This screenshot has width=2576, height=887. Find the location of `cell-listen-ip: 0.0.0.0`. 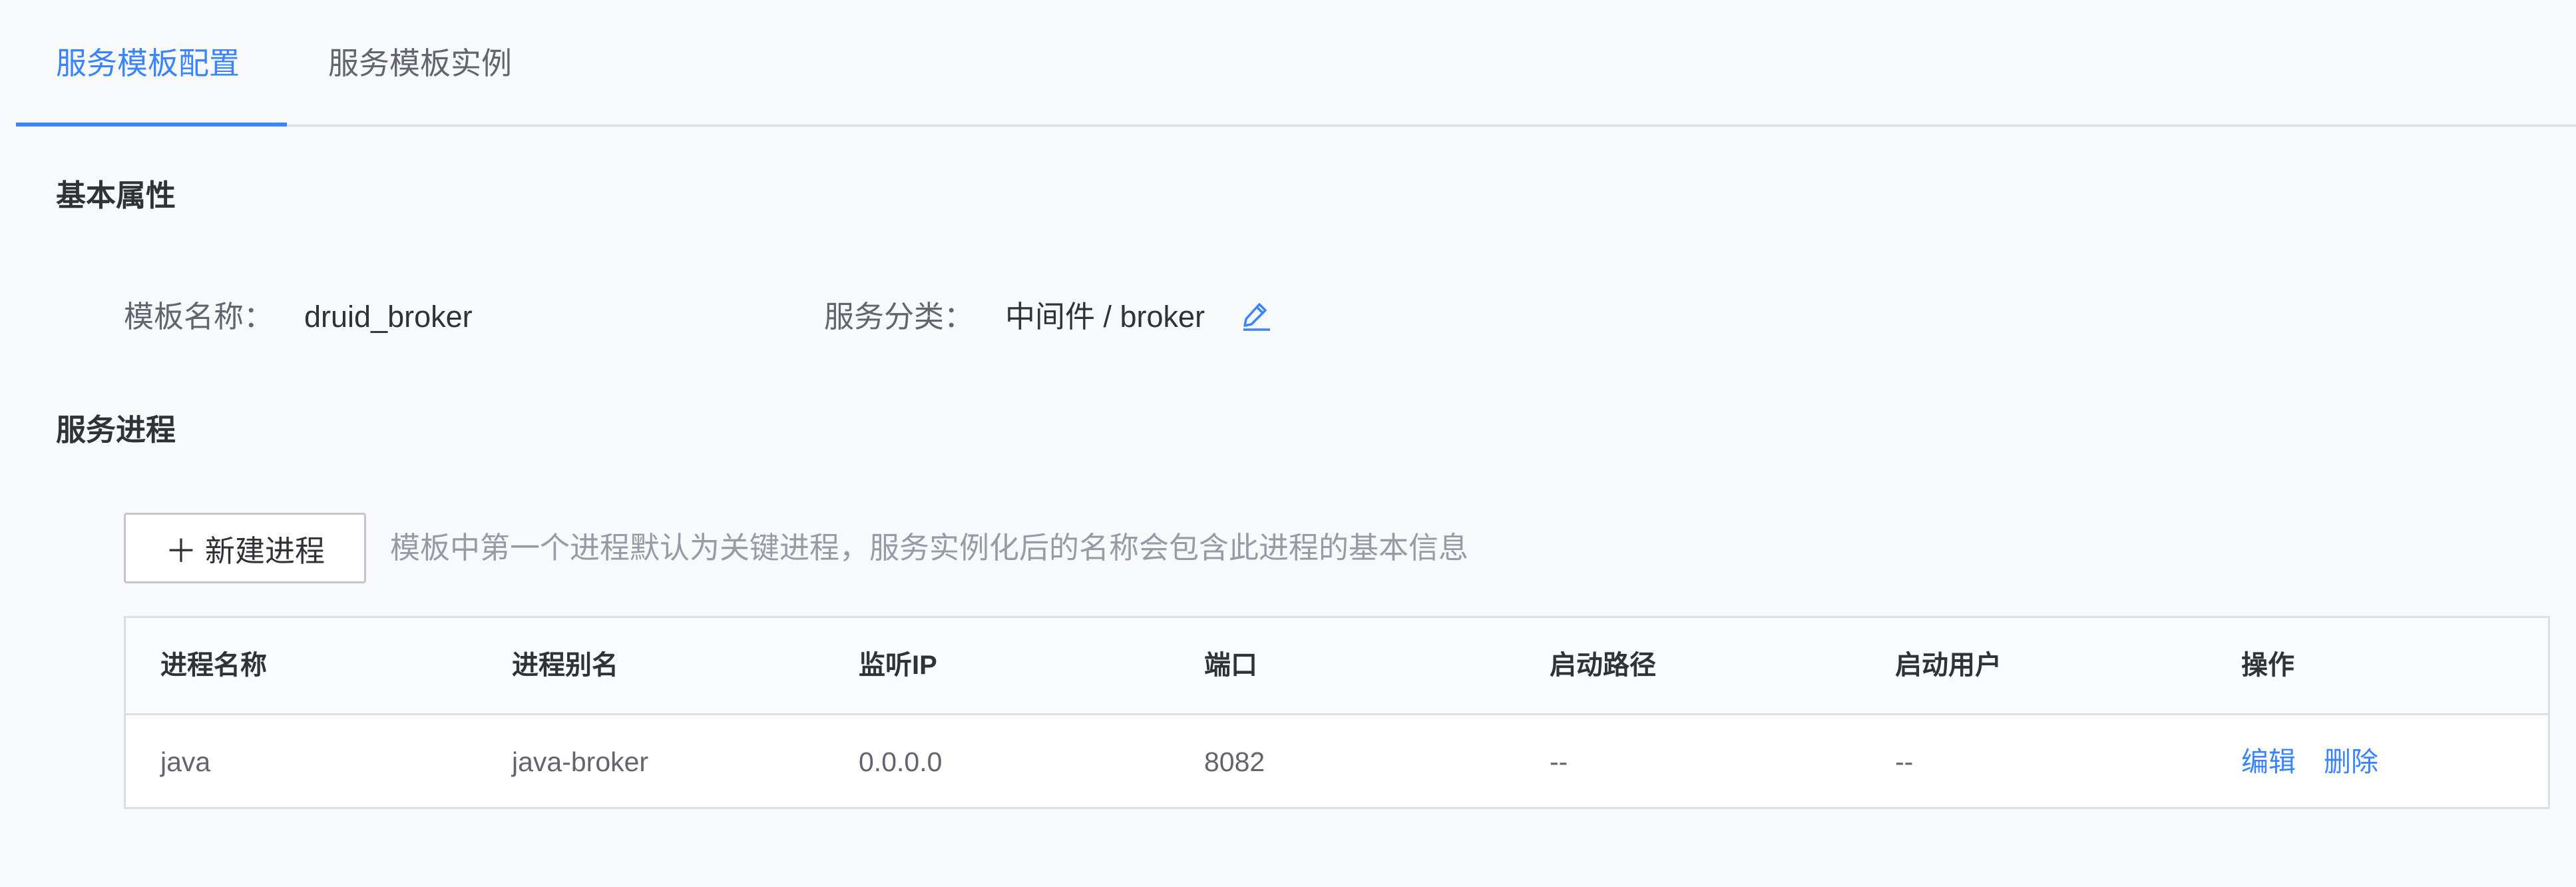

cell-listen-ip: 0.0.0.0 is located at coordinates (901, 761).